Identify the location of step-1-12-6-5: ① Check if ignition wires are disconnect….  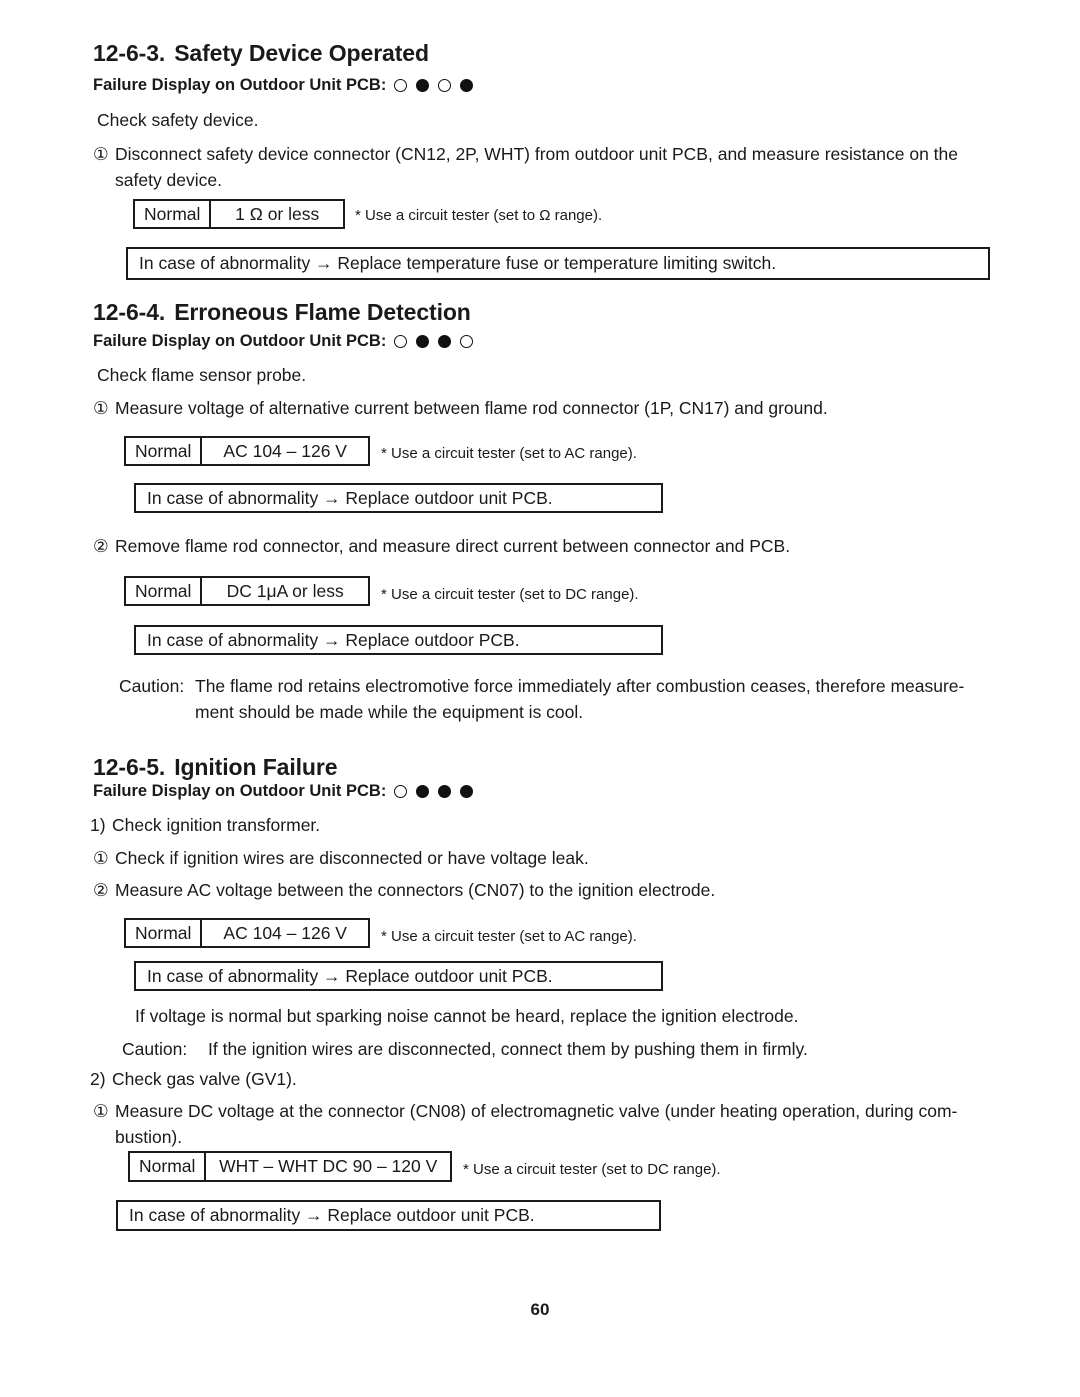
(554, 858).